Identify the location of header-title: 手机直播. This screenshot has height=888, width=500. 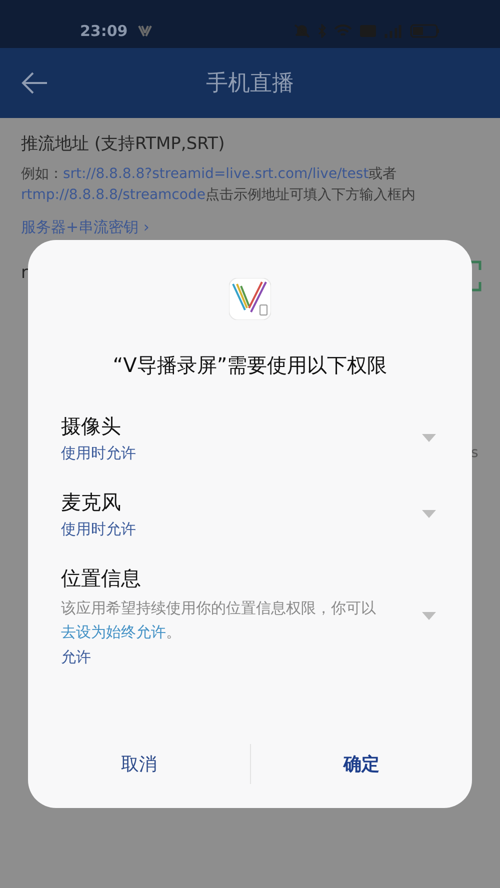
(250, 84).